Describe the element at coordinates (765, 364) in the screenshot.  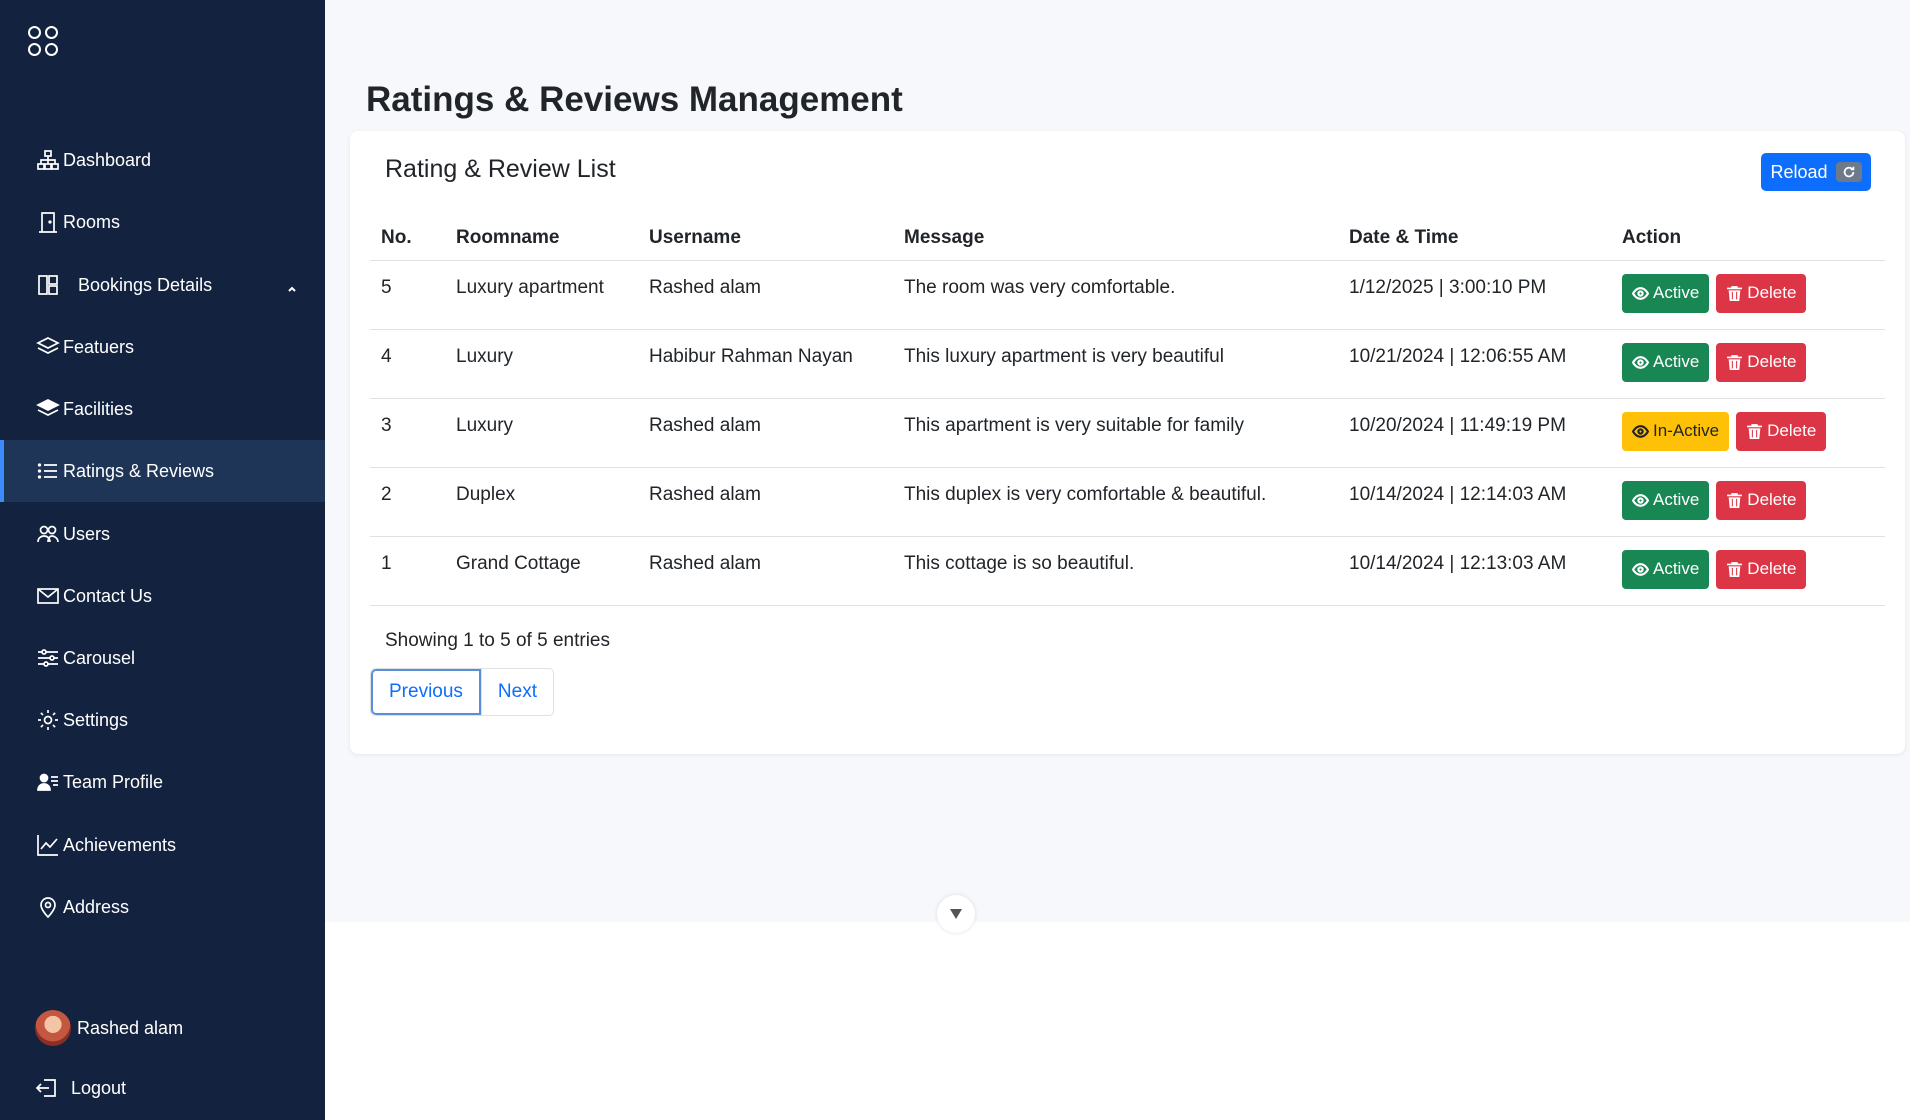
I see `cell-username: Habibur Rahman Nayan` at that location.